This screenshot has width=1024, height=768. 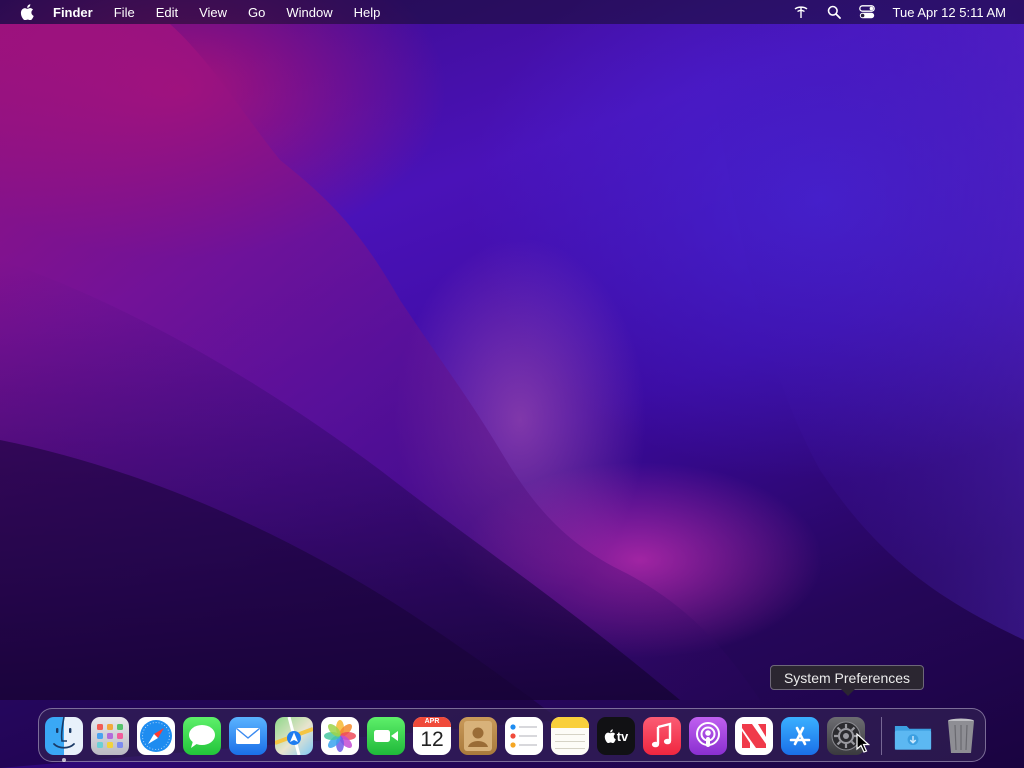 What do you see at coordinates (524, 736) in the screenshot?
I see `reminders-icon` at bounding box center [524, 736].